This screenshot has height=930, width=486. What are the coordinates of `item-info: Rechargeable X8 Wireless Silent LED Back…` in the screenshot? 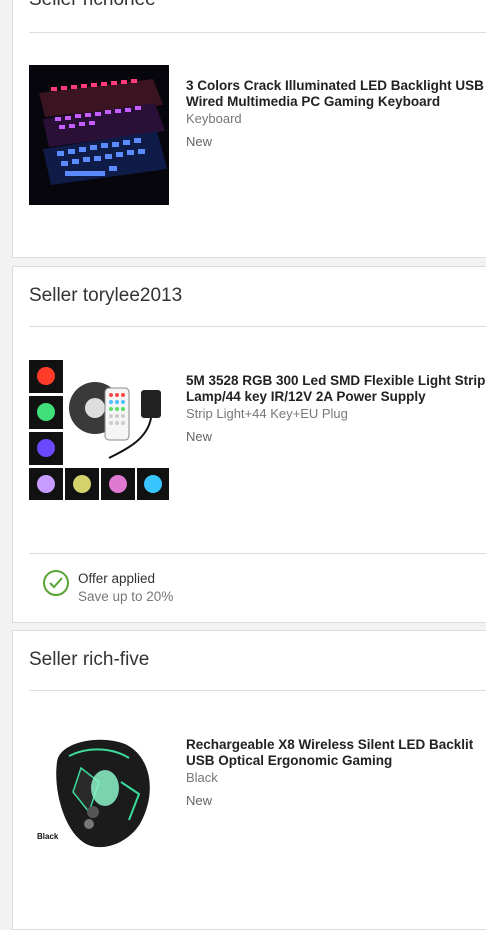 It's located at (336, 772).